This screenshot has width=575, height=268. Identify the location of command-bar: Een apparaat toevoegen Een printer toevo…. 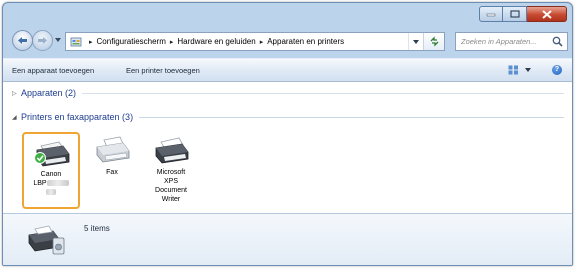
(287, 70).